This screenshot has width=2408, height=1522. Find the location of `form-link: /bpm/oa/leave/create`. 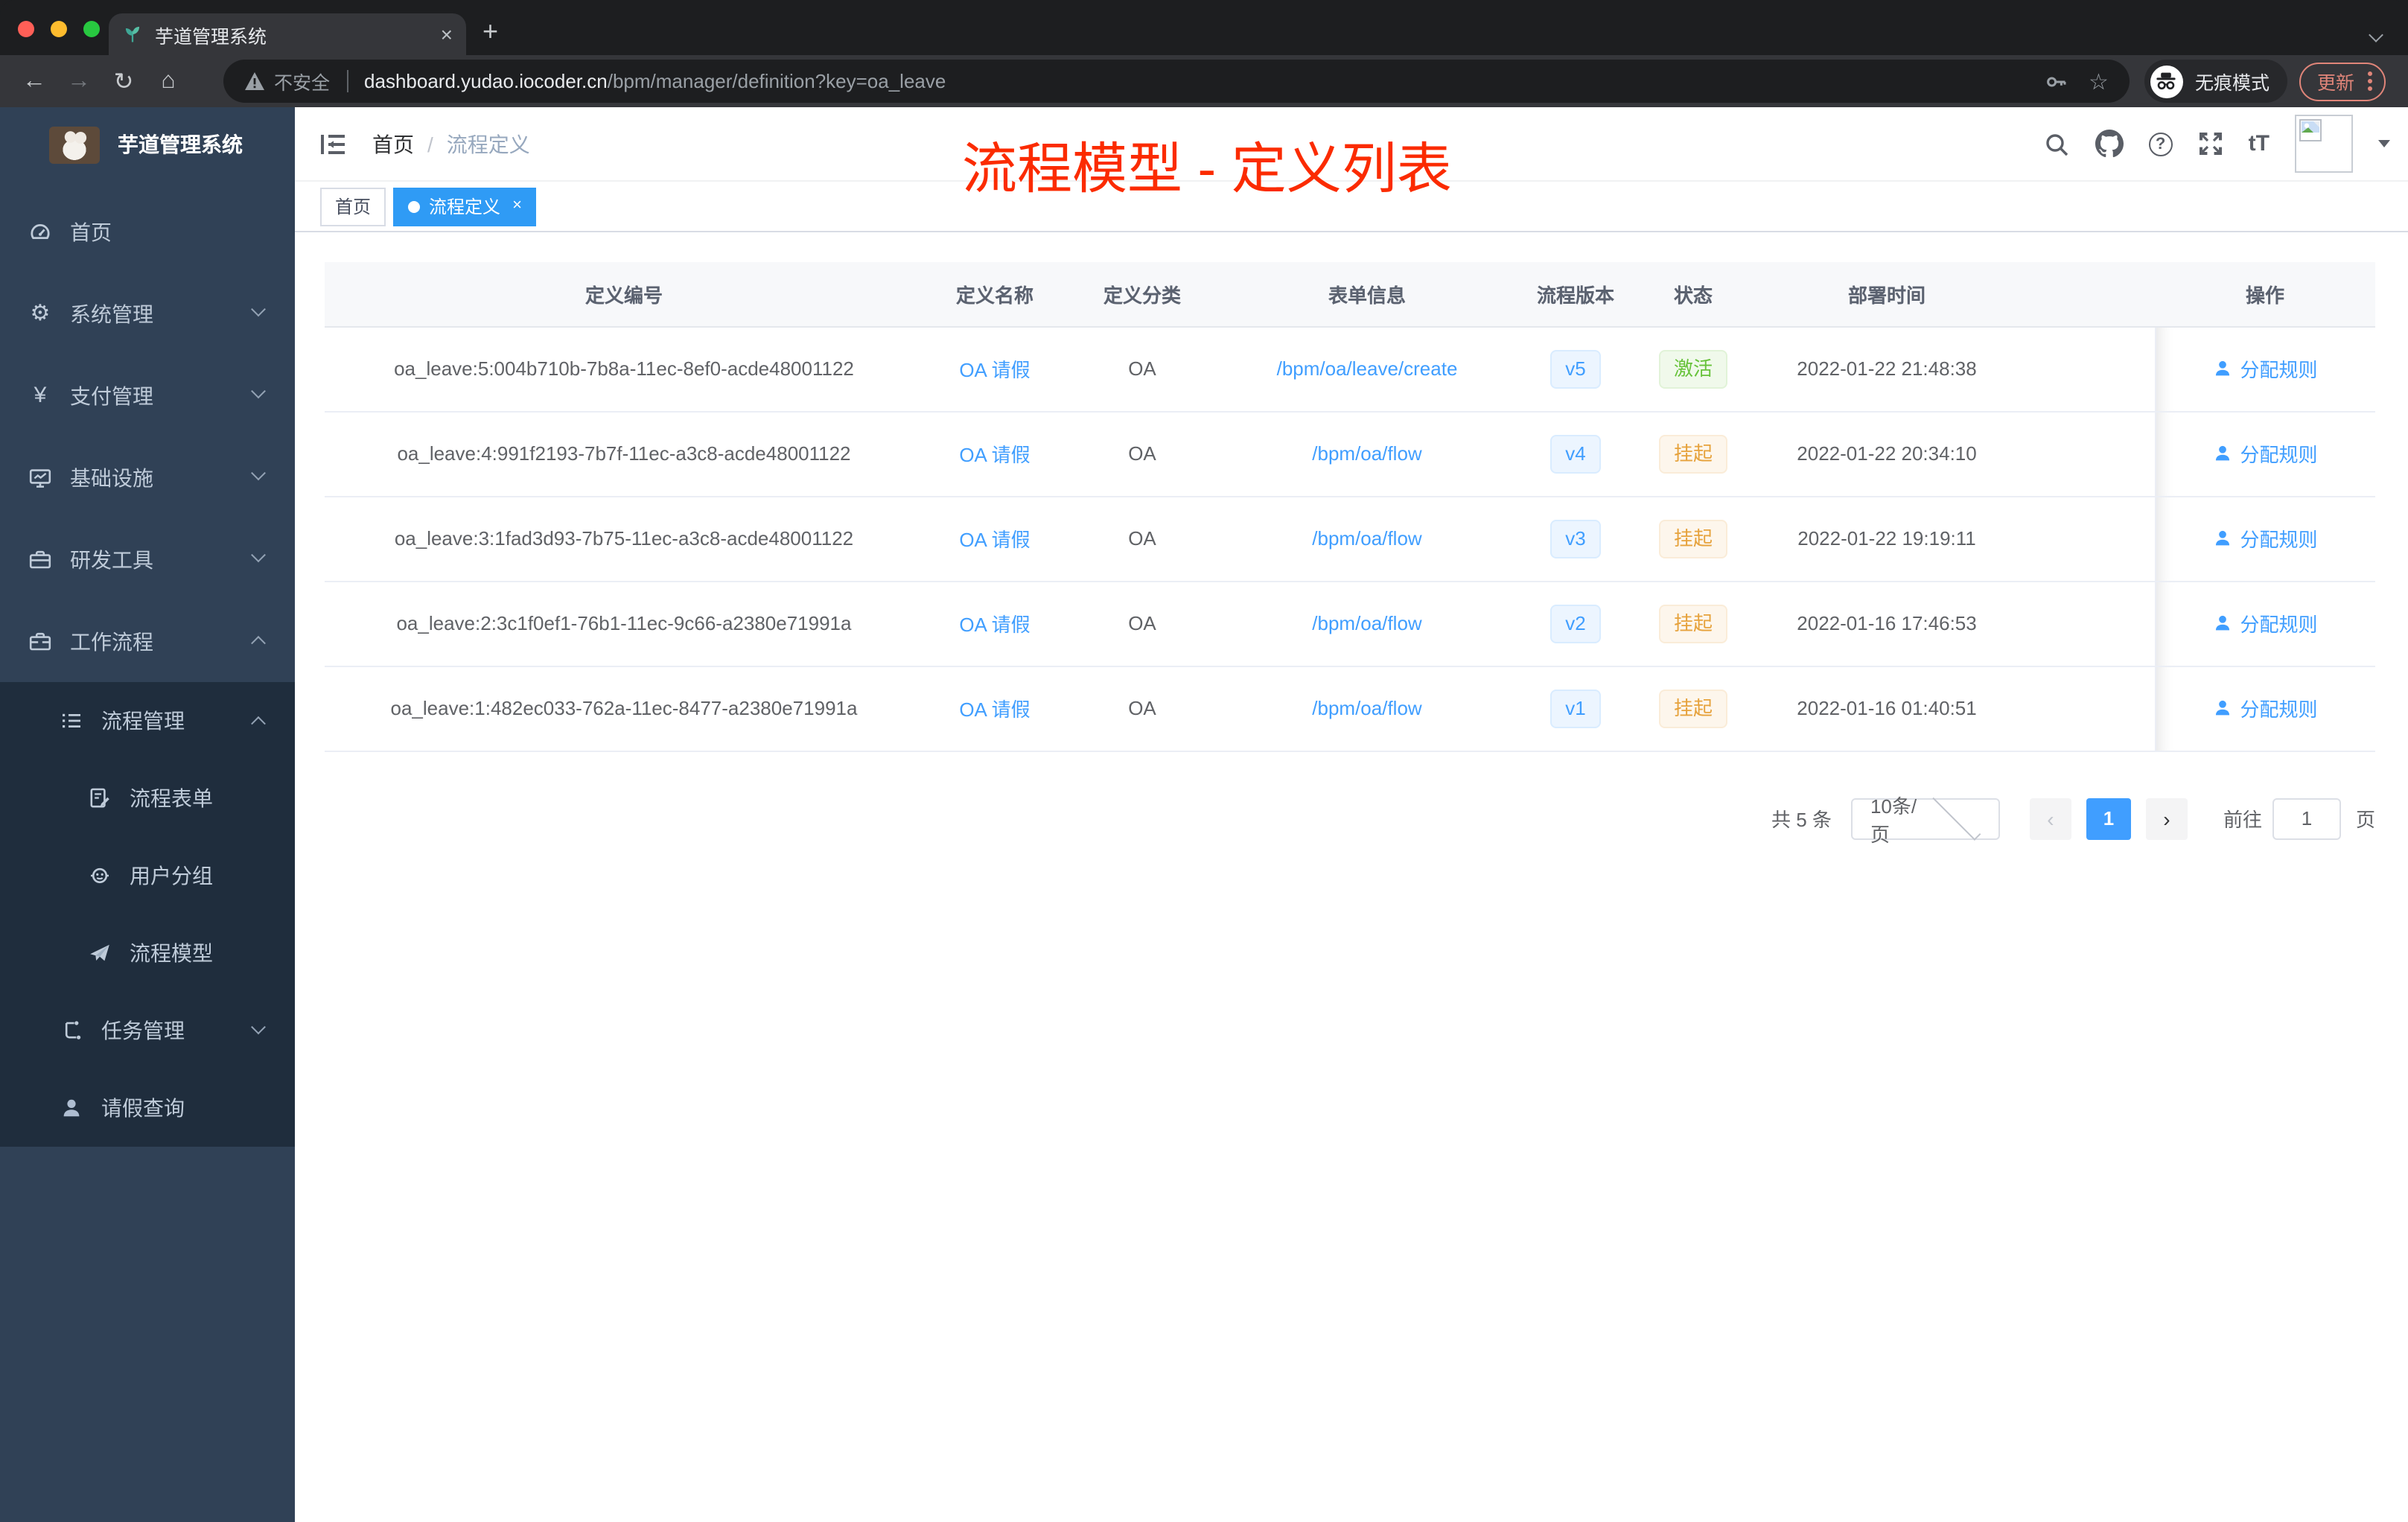

form-link: /bpm/oa/leave/create is located at coordinates (1367, 368).